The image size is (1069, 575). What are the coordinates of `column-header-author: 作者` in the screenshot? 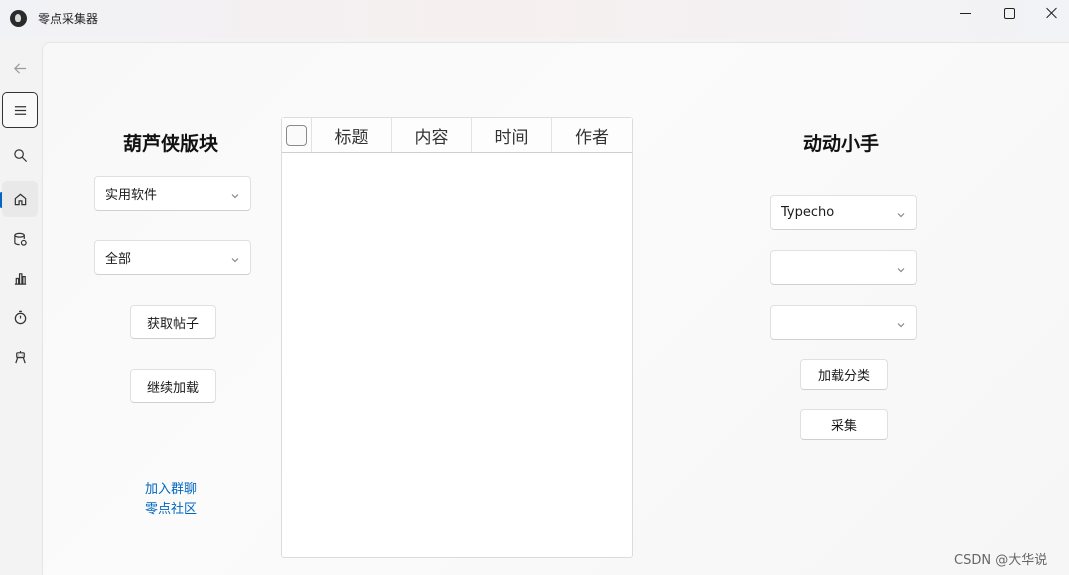 It's located at (592, 135).